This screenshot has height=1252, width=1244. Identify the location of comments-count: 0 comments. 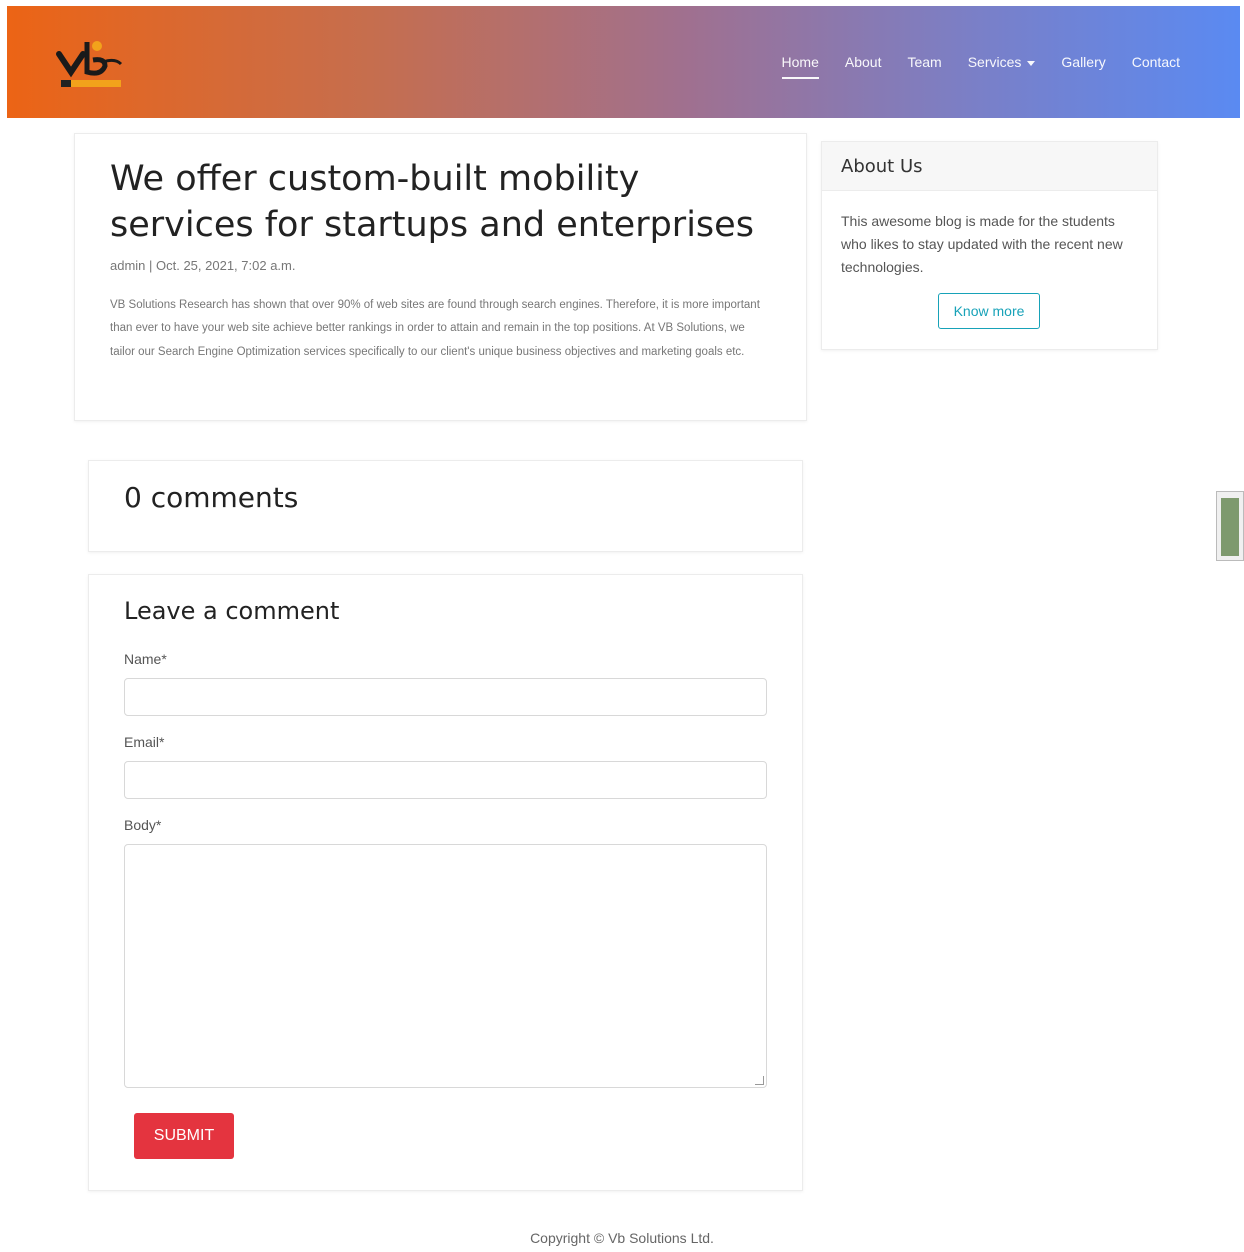
(211, 497).